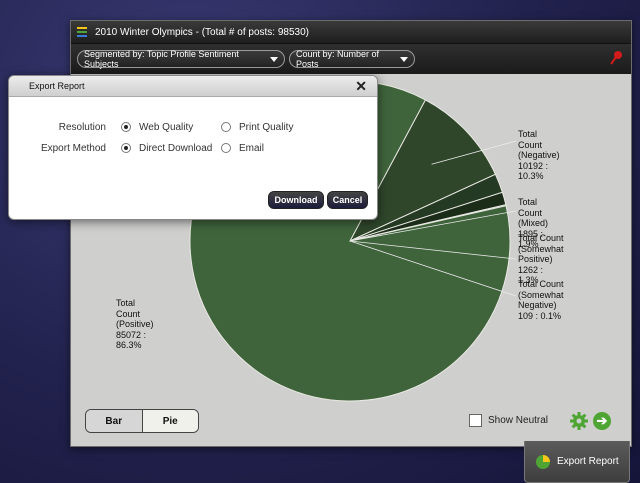 The image size is (640, 483). What do you see at coordinates (193, 86) in the screenshot?
I see `dialog-header: Export Report ✕` at bounding box center [193, 86].